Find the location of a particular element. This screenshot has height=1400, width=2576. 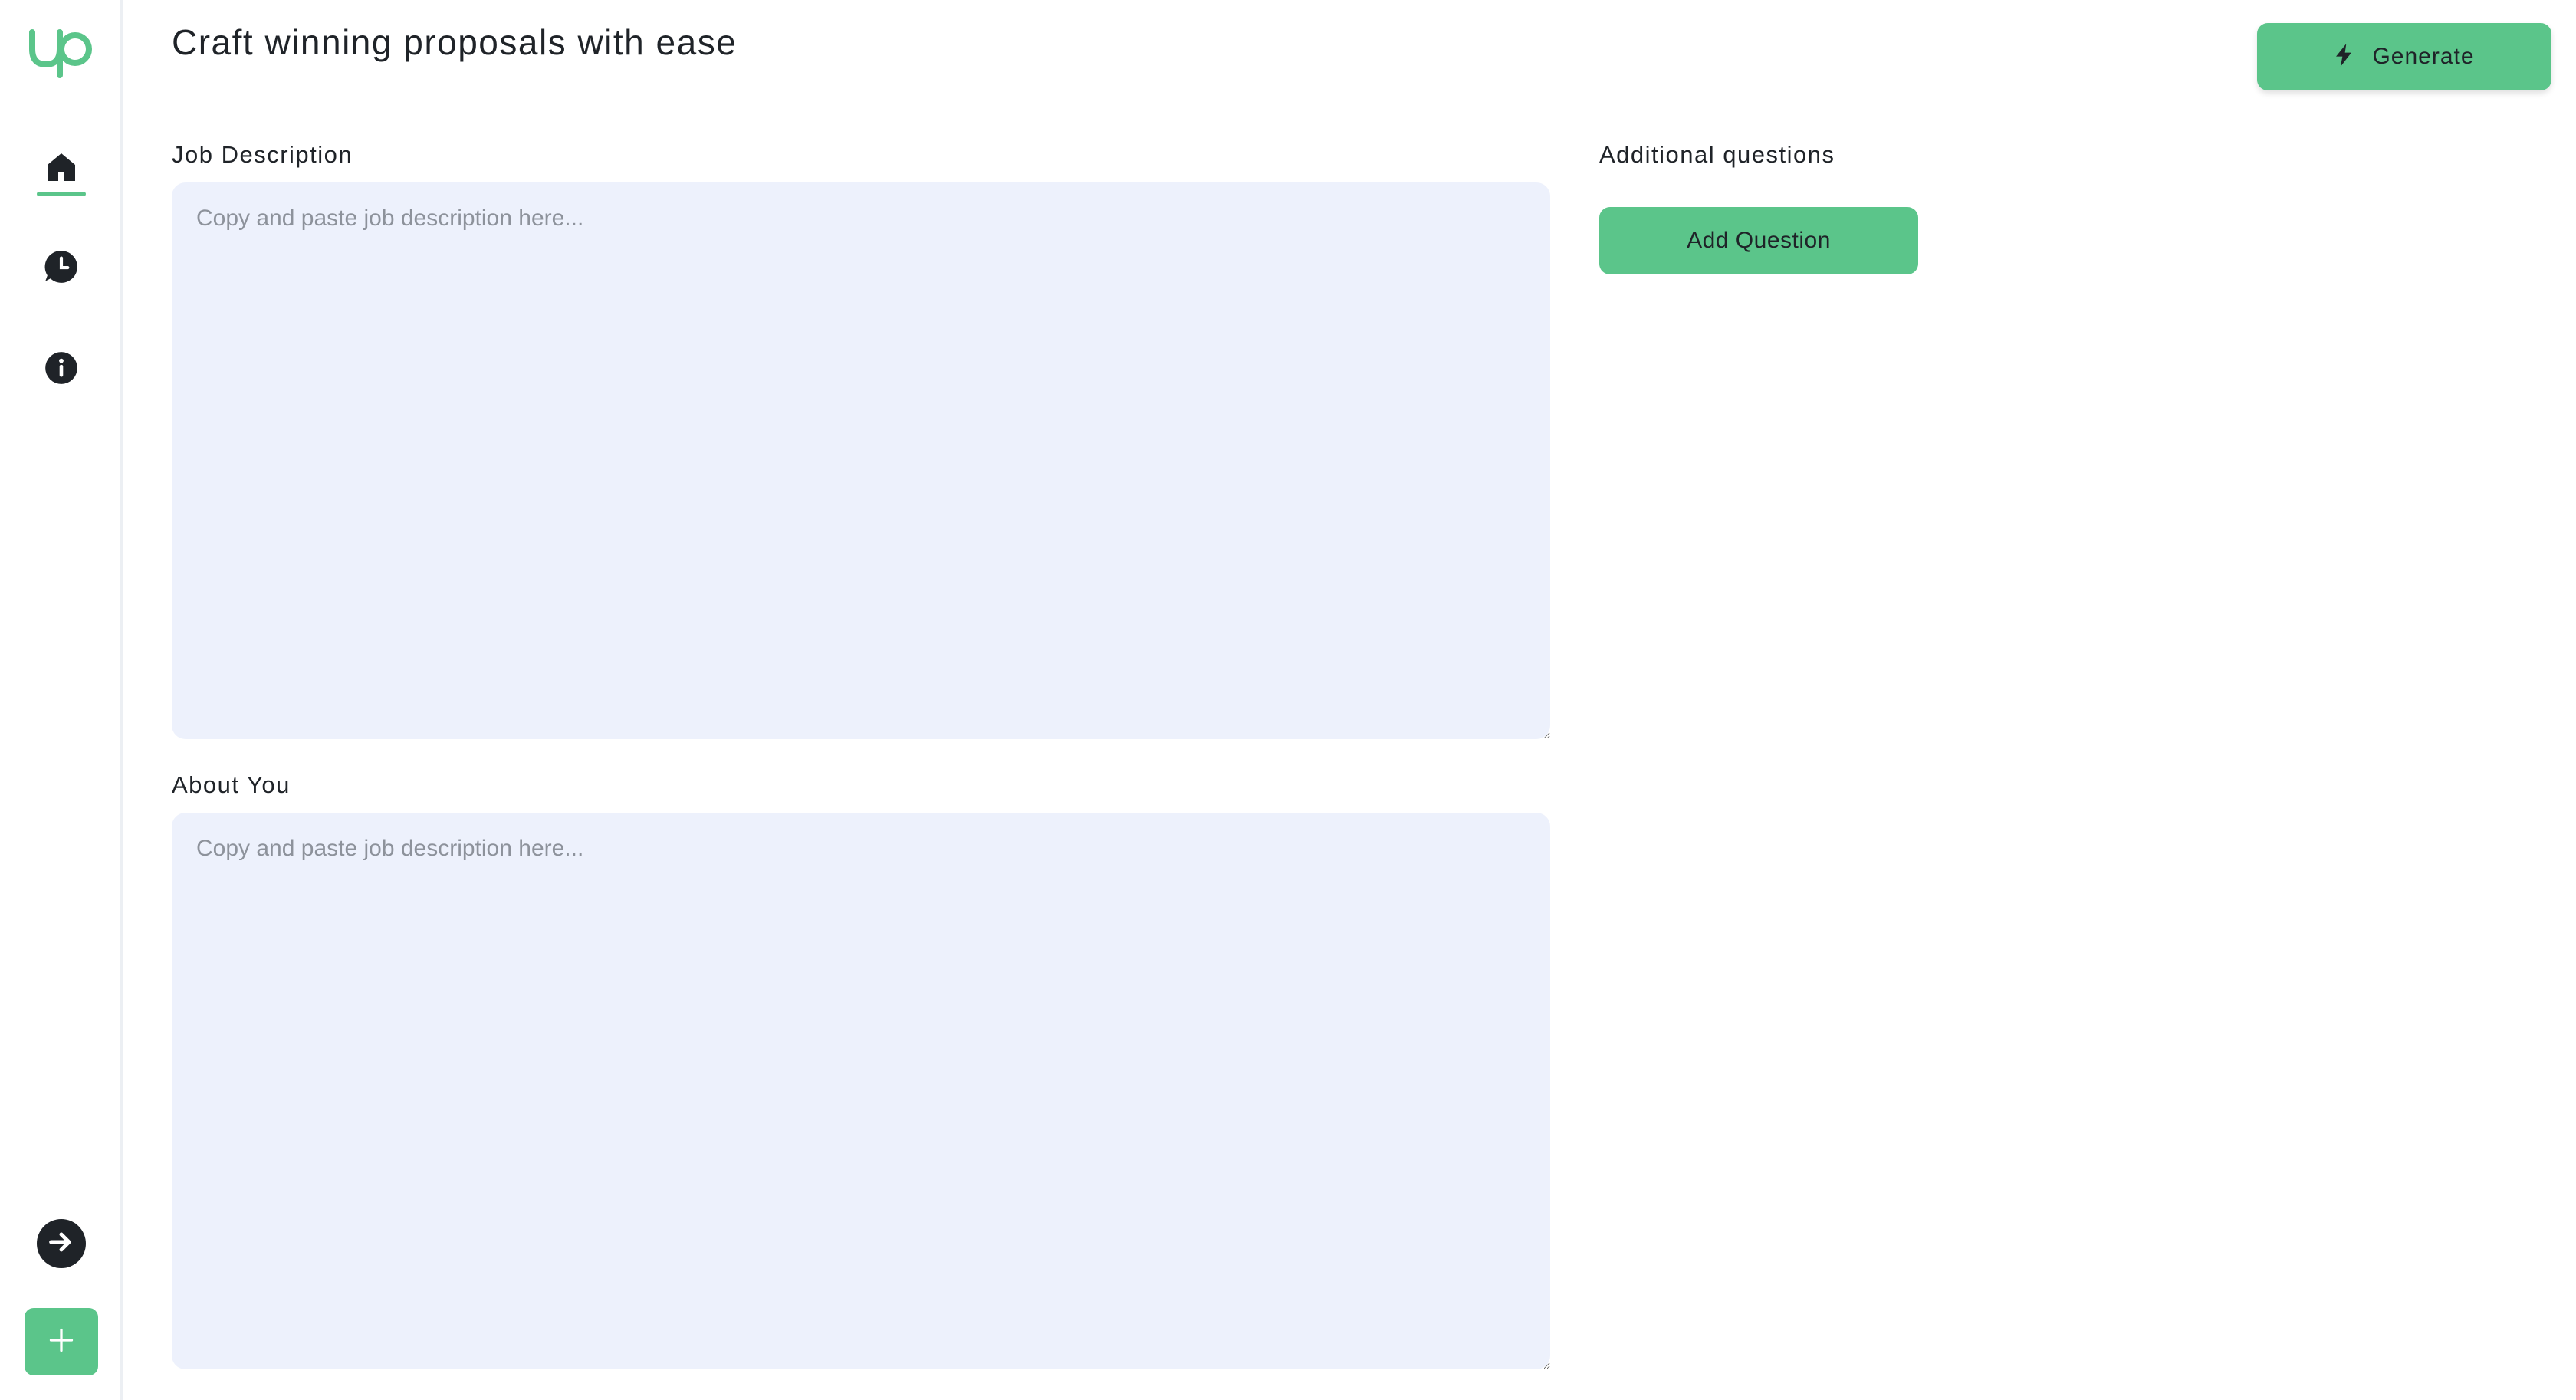

generate-button: Generate is located at coordinates (2404, 56).